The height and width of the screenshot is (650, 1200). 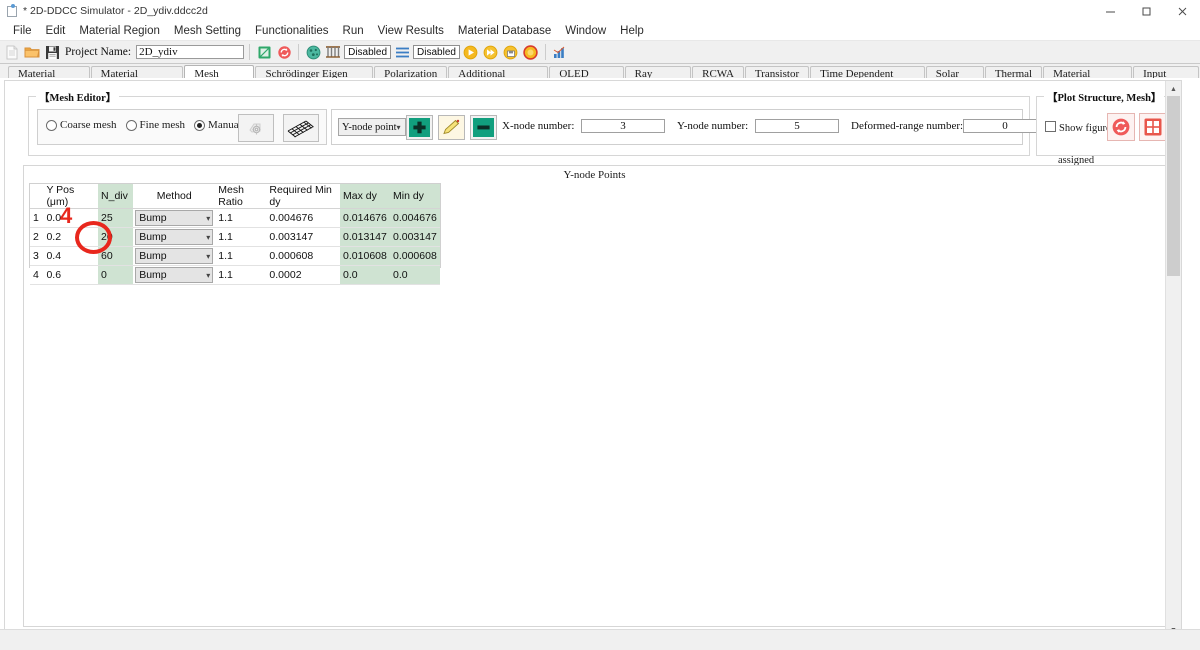 I want to click on scroll-thumb, so click(x=1173, y=186).